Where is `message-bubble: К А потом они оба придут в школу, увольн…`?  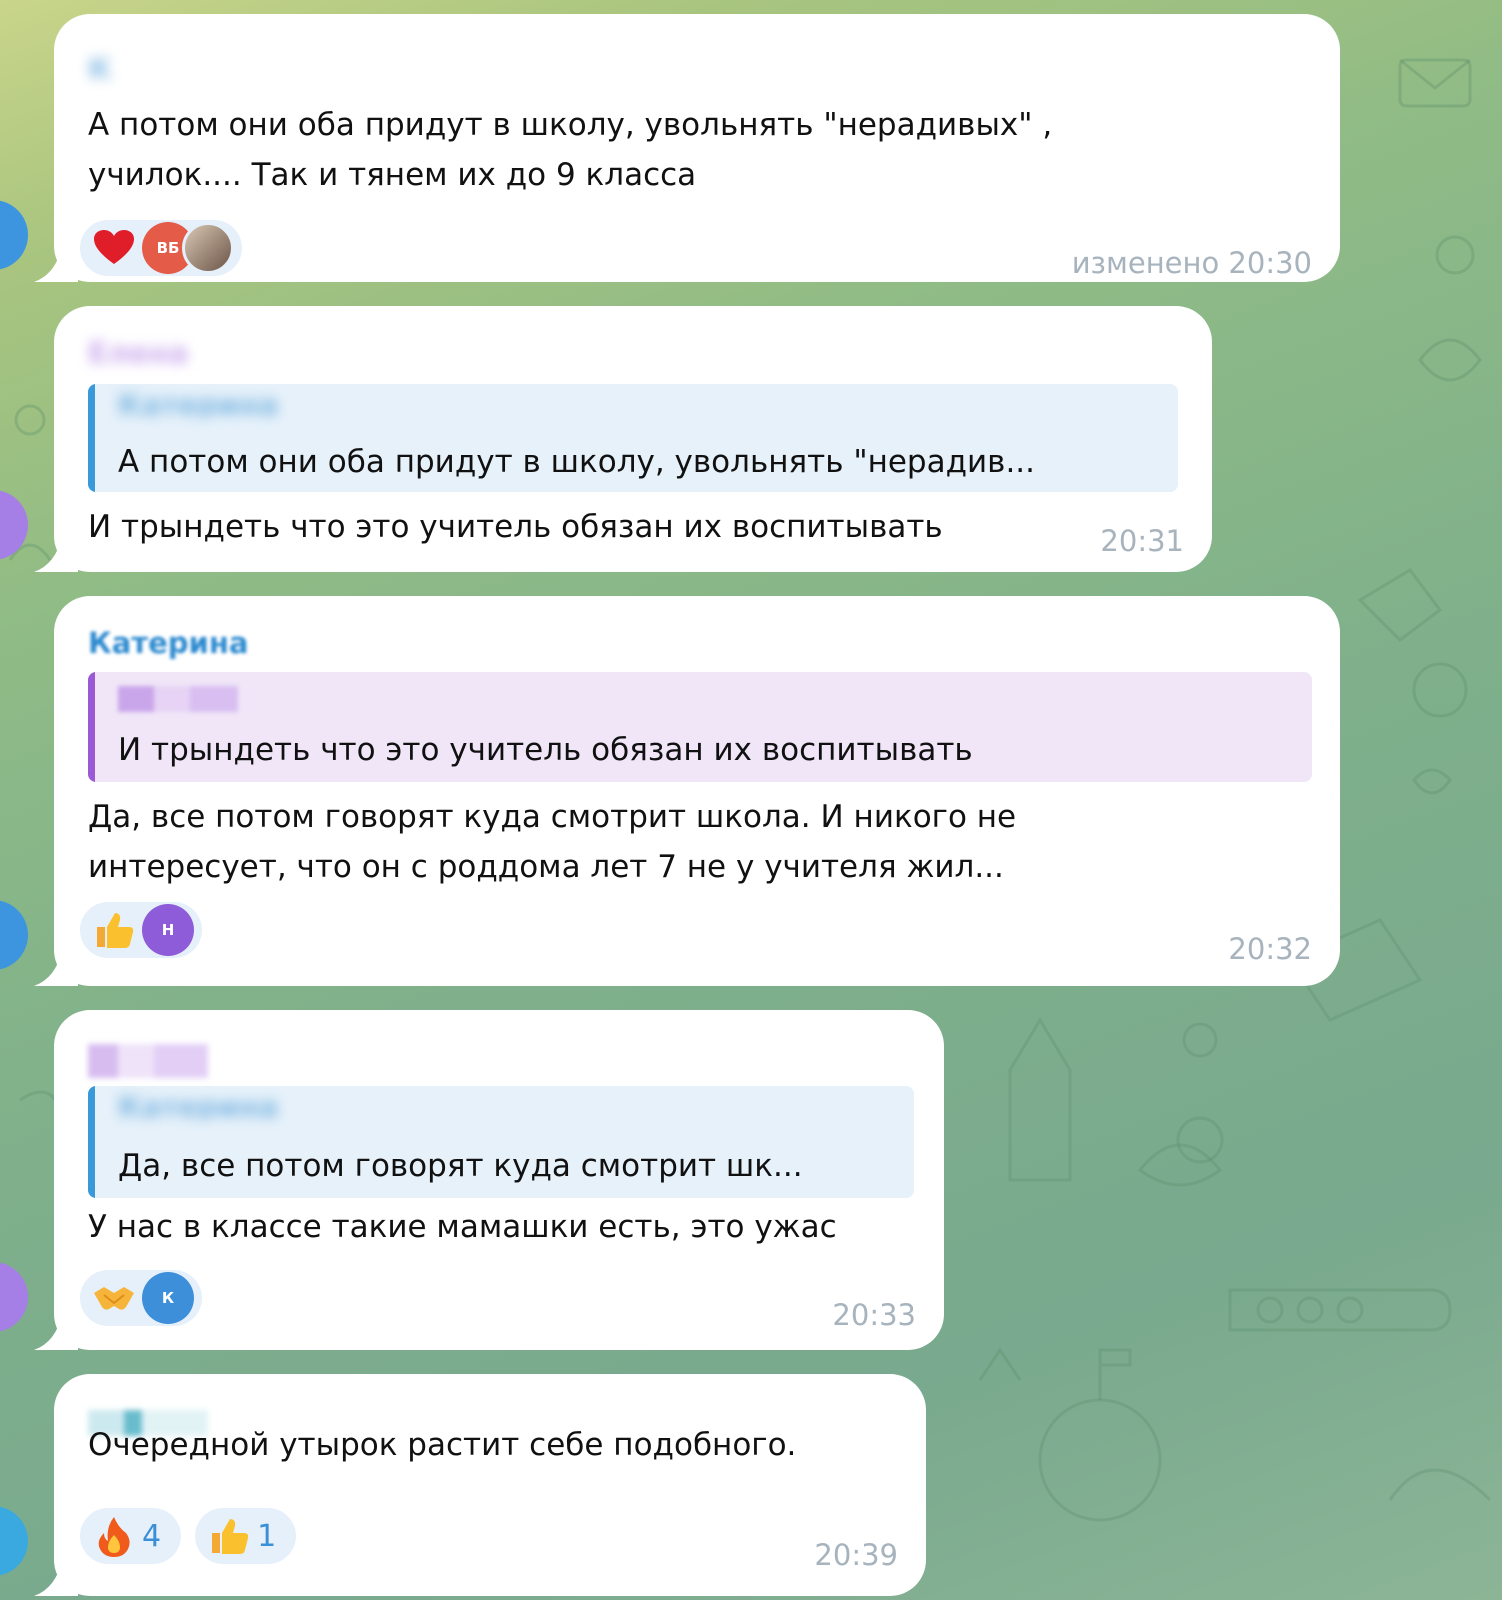 message-bubble: К А потом они оба придут в школу, увольн… is located at coordinates (687, 148).